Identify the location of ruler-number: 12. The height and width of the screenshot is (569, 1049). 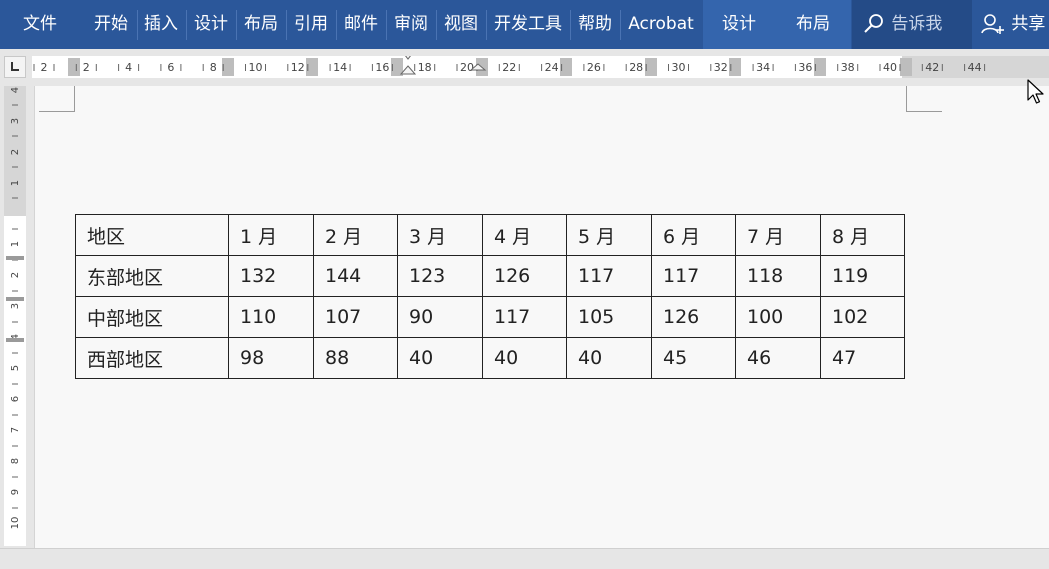
(298, 67).